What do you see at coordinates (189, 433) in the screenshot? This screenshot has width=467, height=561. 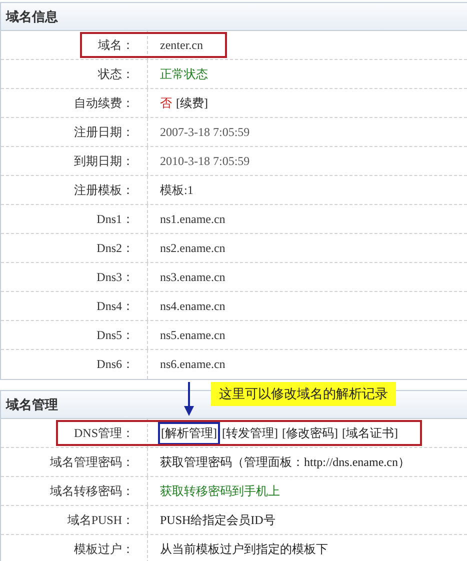 I see `action-link: [解析管理]` at bounding box center [189, 433].